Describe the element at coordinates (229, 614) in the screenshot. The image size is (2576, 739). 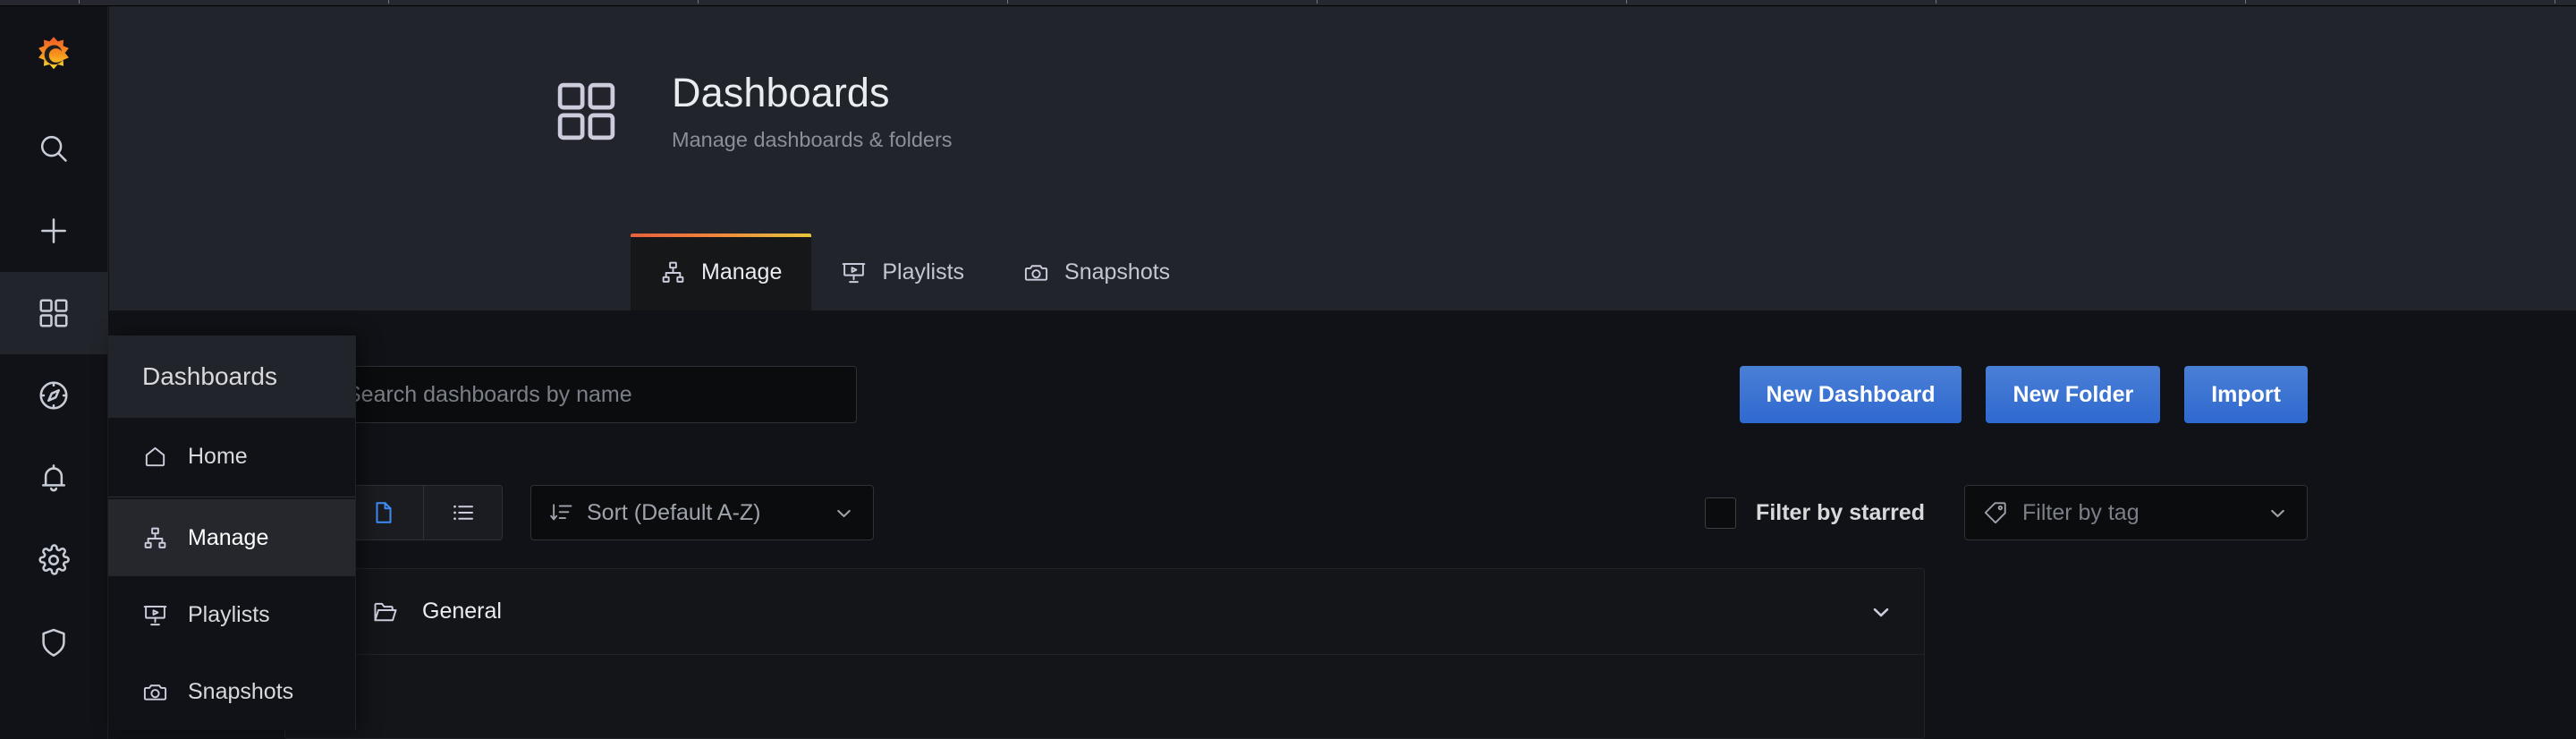
I see `flyout-item-label: Playlists` at that location.